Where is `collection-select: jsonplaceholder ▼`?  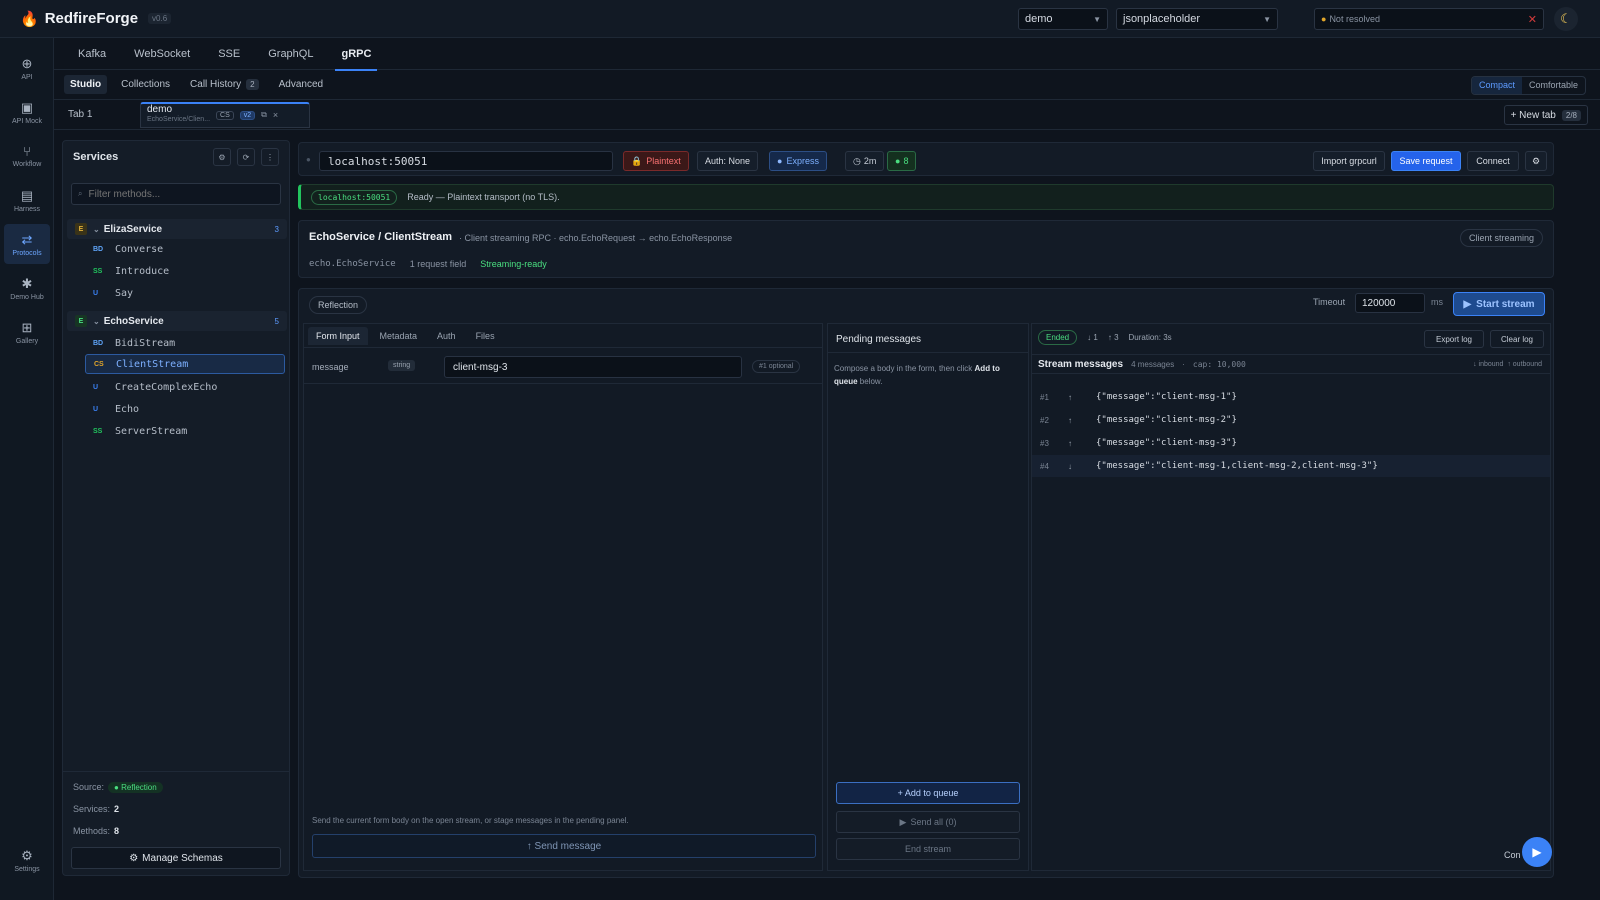 collection-select: jsonplaceholder ▼ is located at coordinates (1197, 19).